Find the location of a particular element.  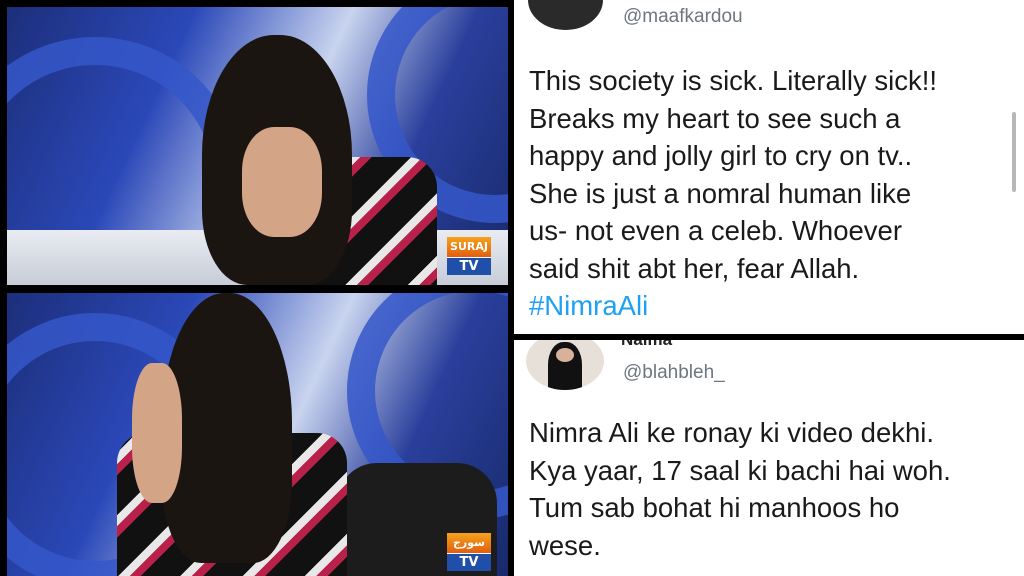

tweet-line: She is just a nomral human like is located at coordinates (720, 193).